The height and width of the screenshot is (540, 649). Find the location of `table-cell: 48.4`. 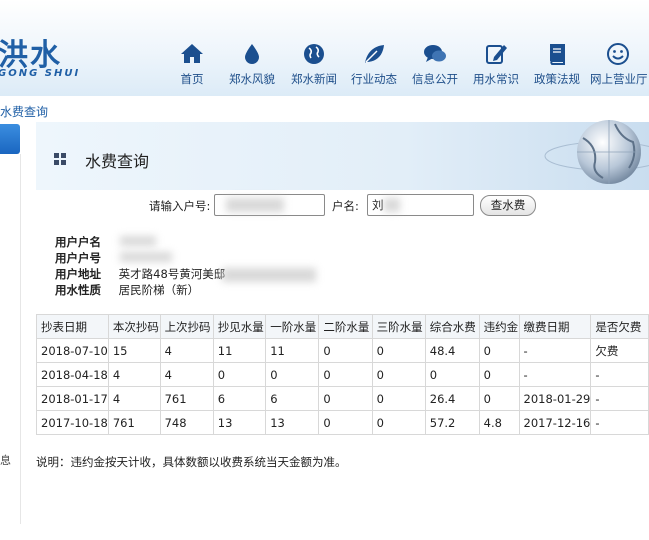

table-cell: 48.4 is located at coordinates (452, 350).